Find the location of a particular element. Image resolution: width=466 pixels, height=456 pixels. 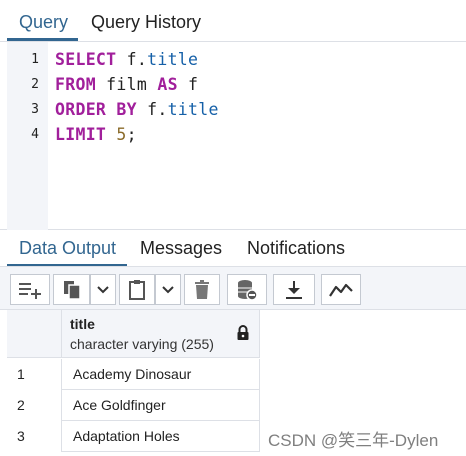

delete-icon is located at coordinates (202, 289).